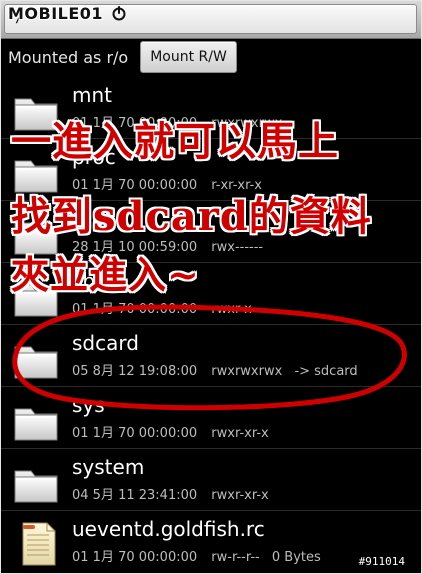  Describe the element at coordinates (135, 371) in the screenshot. I see `item-date: 05 8月 12 19:08:00` at that location.